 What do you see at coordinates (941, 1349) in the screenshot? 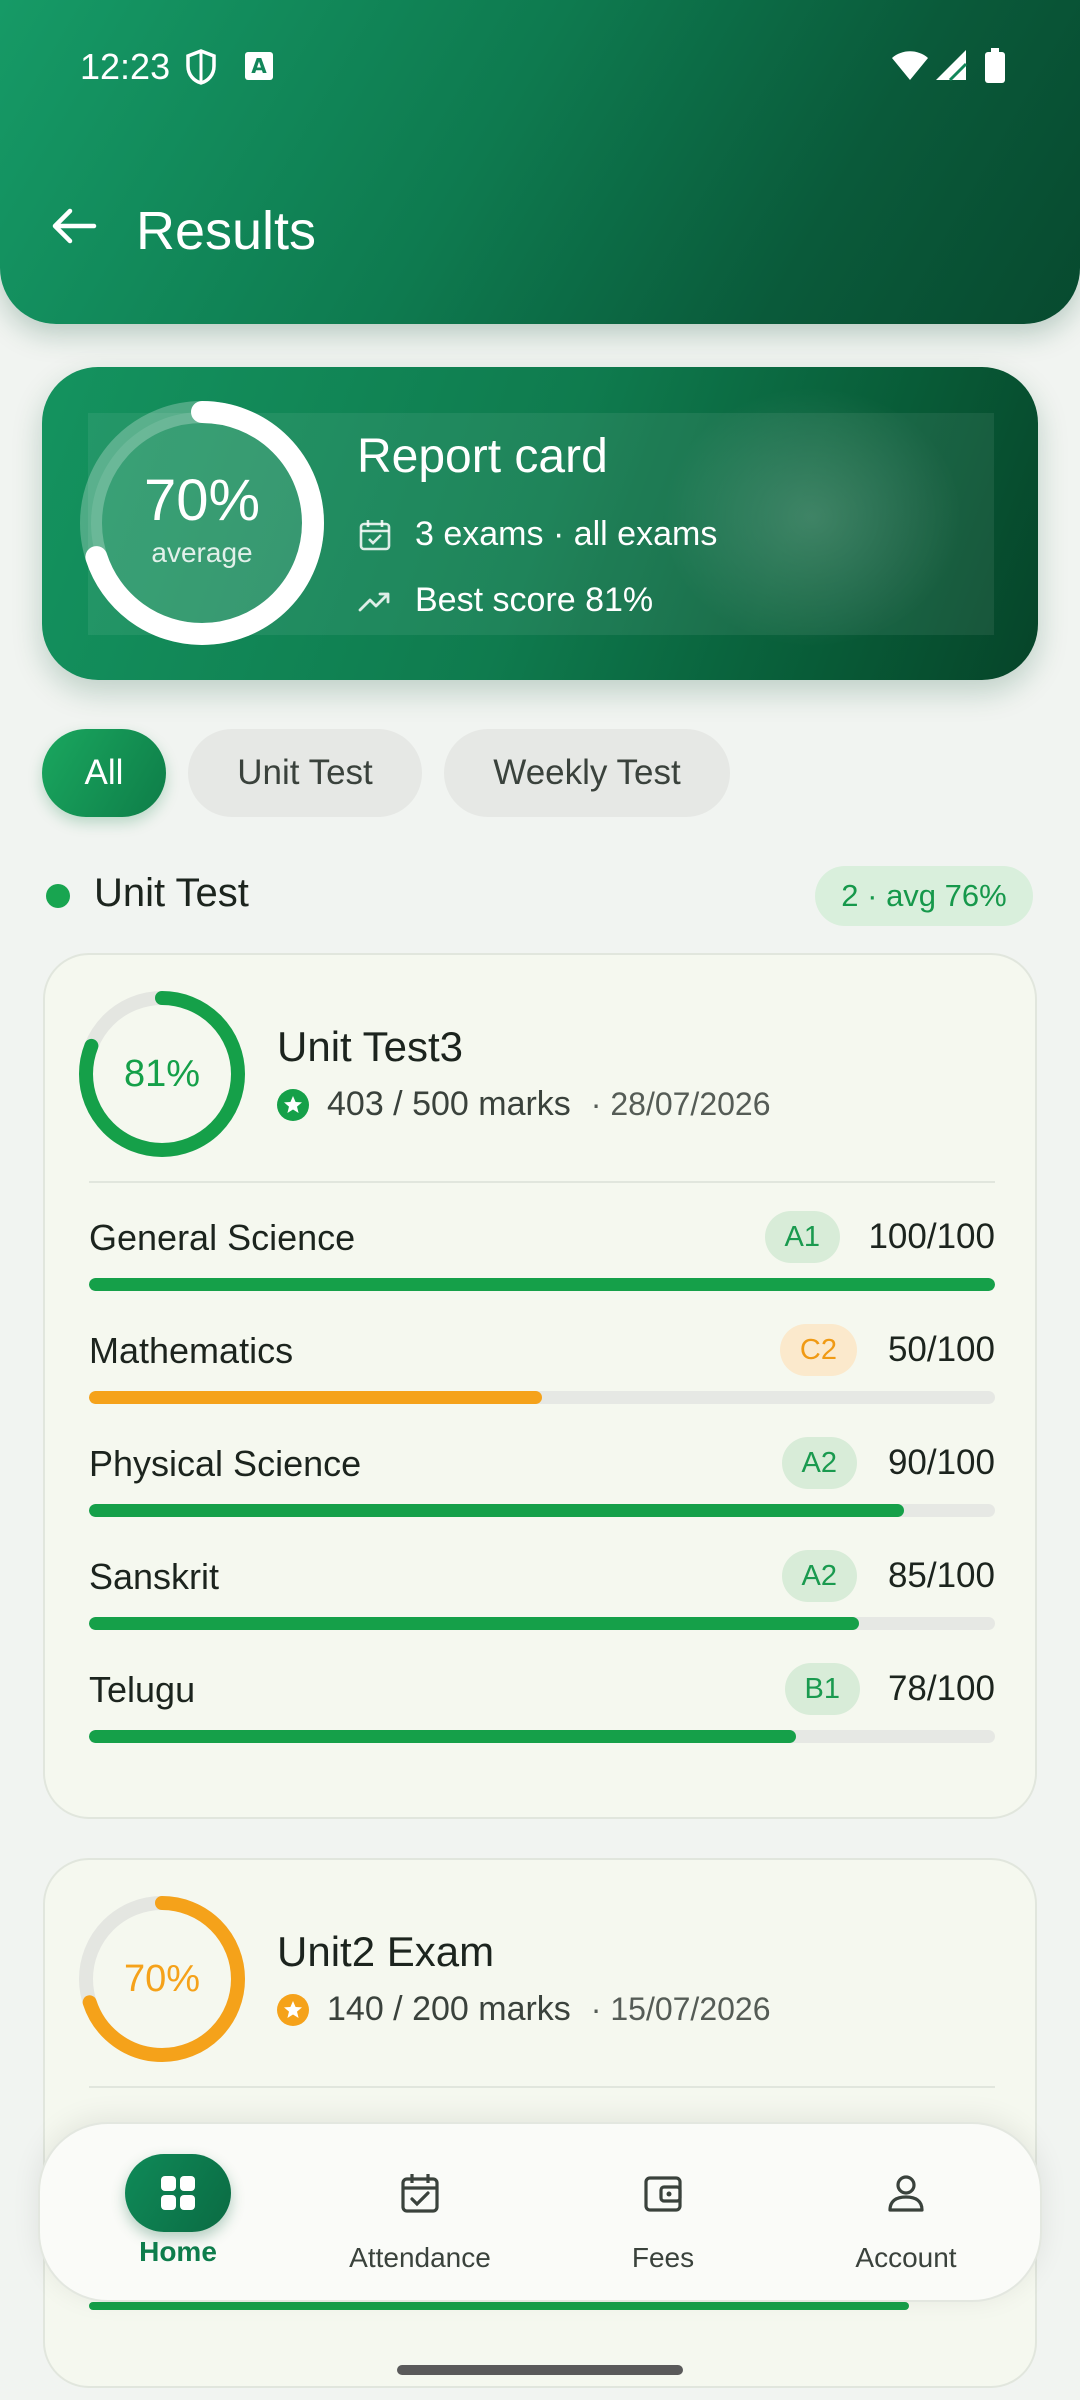
I see `subject-score: 50/100` at bounding box center [941, 1349].